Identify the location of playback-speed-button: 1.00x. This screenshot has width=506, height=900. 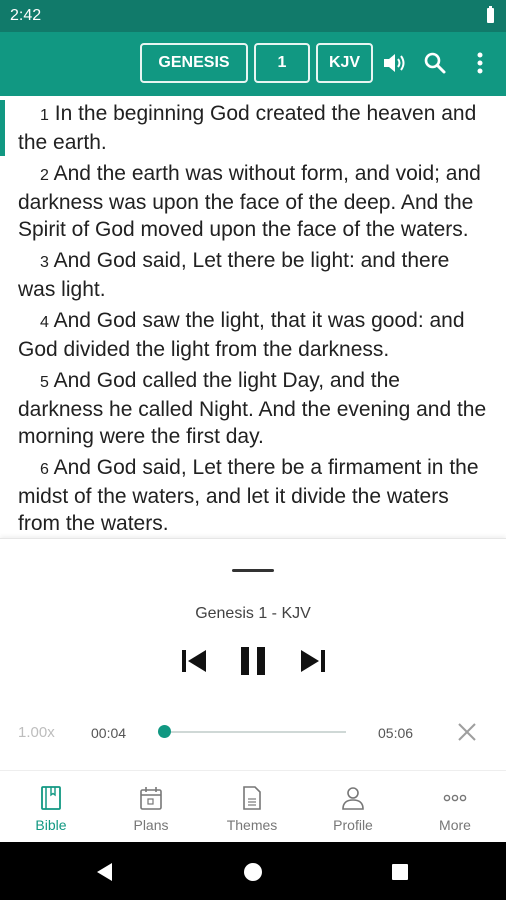
(36, 732).